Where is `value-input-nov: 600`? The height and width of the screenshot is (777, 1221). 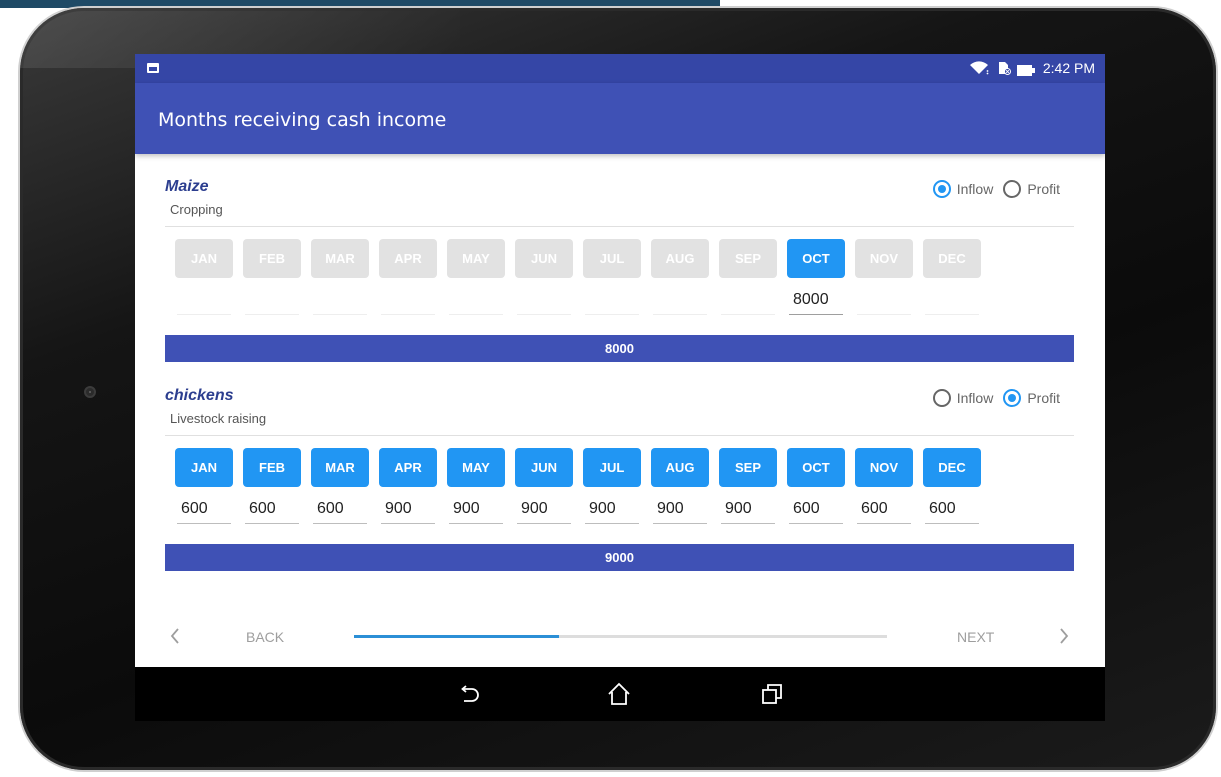
value-input-nov: 600 is located at coordinates (884, 511).